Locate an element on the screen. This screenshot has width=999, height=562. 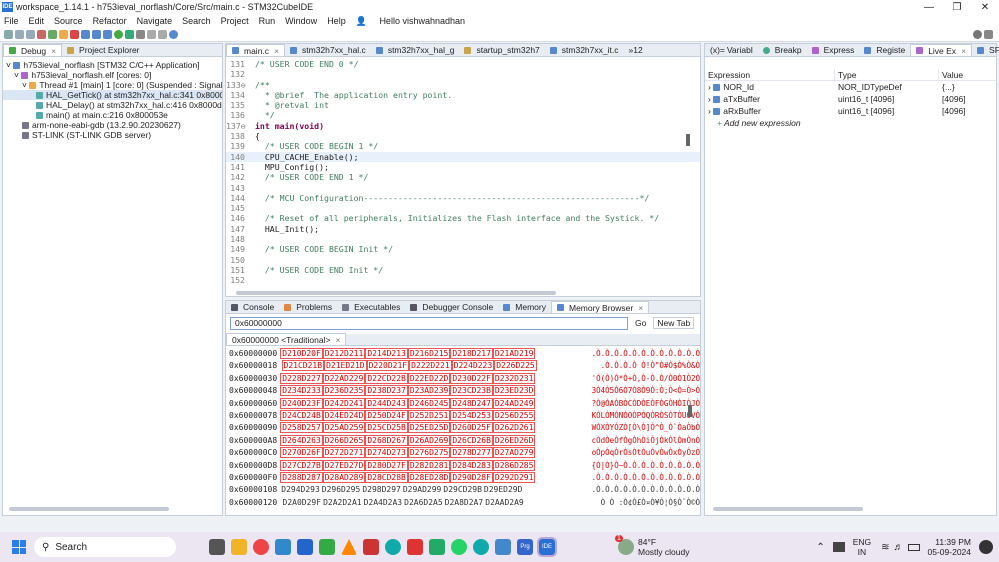
memory-word: D276D275 is located at coordinates (429, 453).